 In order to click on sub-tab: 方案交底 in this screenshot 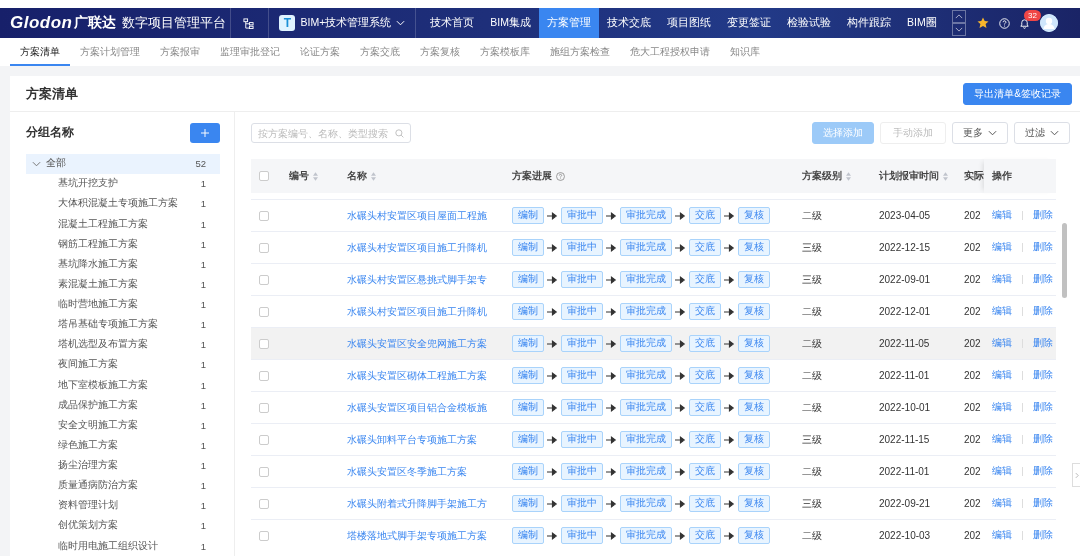, I will do `click(380, 52)`.